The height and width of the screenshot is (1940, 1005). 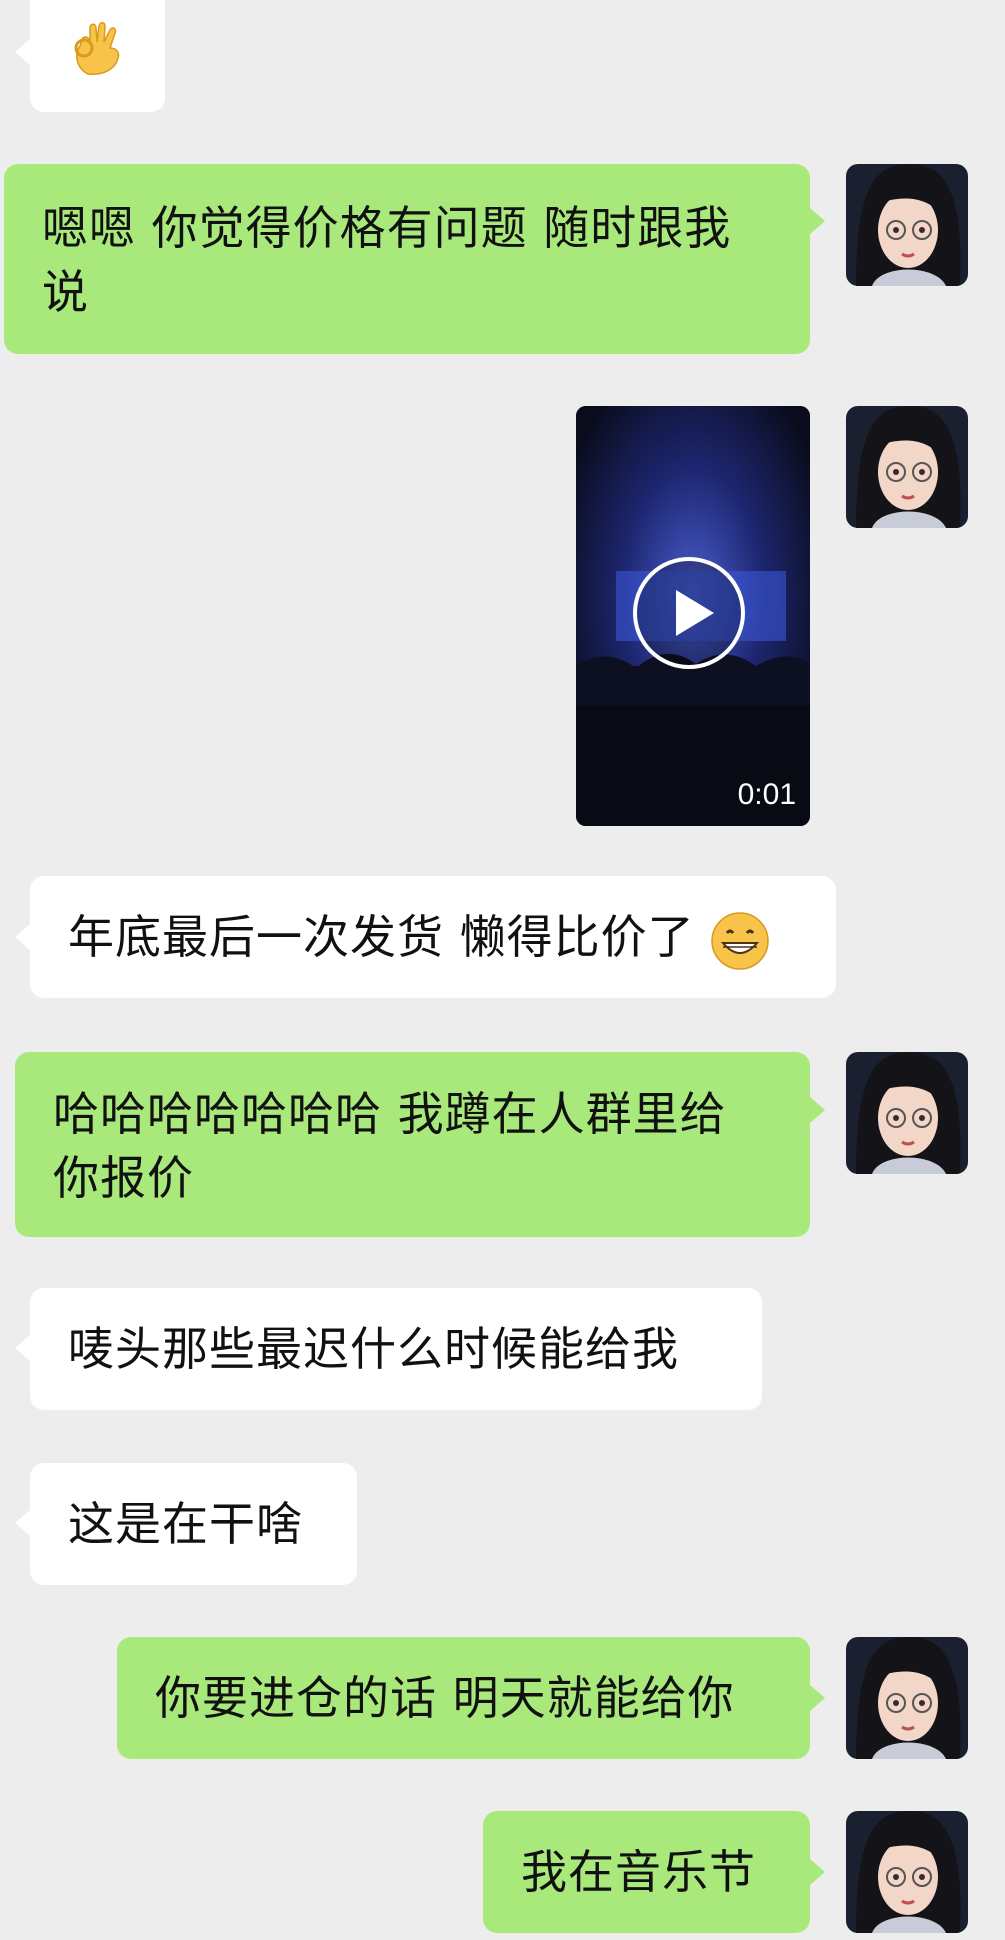 I want to click on message-bubble-incoming, so click(x=97, y=56).